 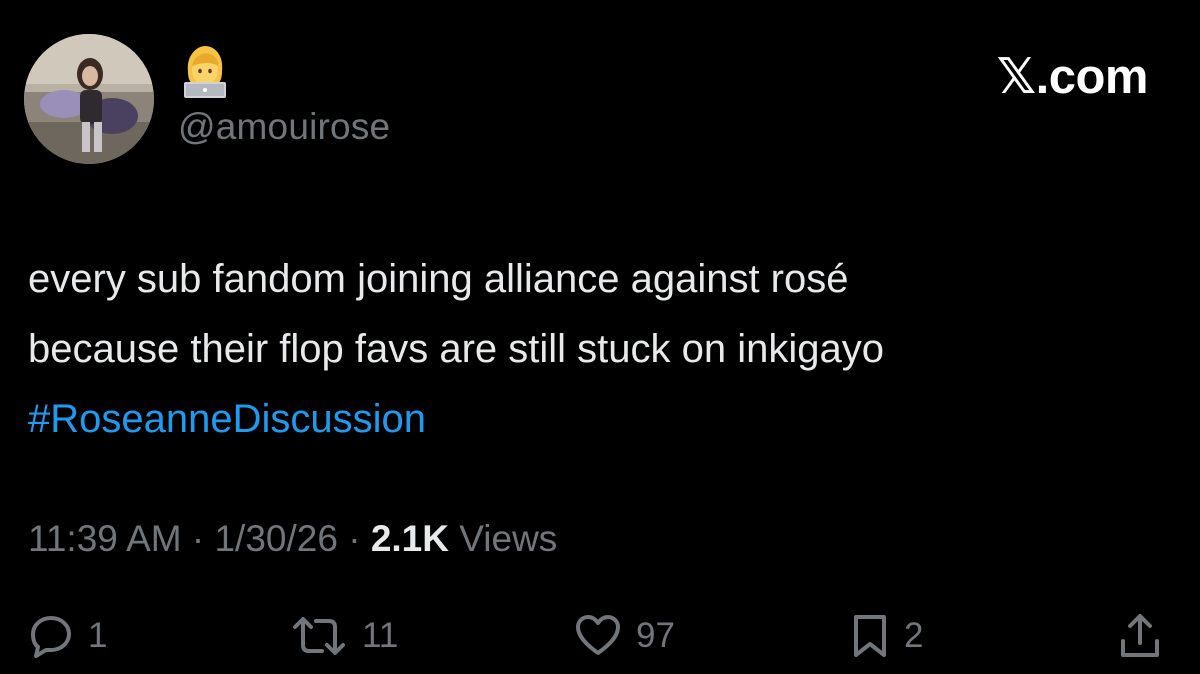 What do you see at coordinates (284, 127) in the screenshot?
I see `handle: @amouirose` at bounding box center [284, 127].